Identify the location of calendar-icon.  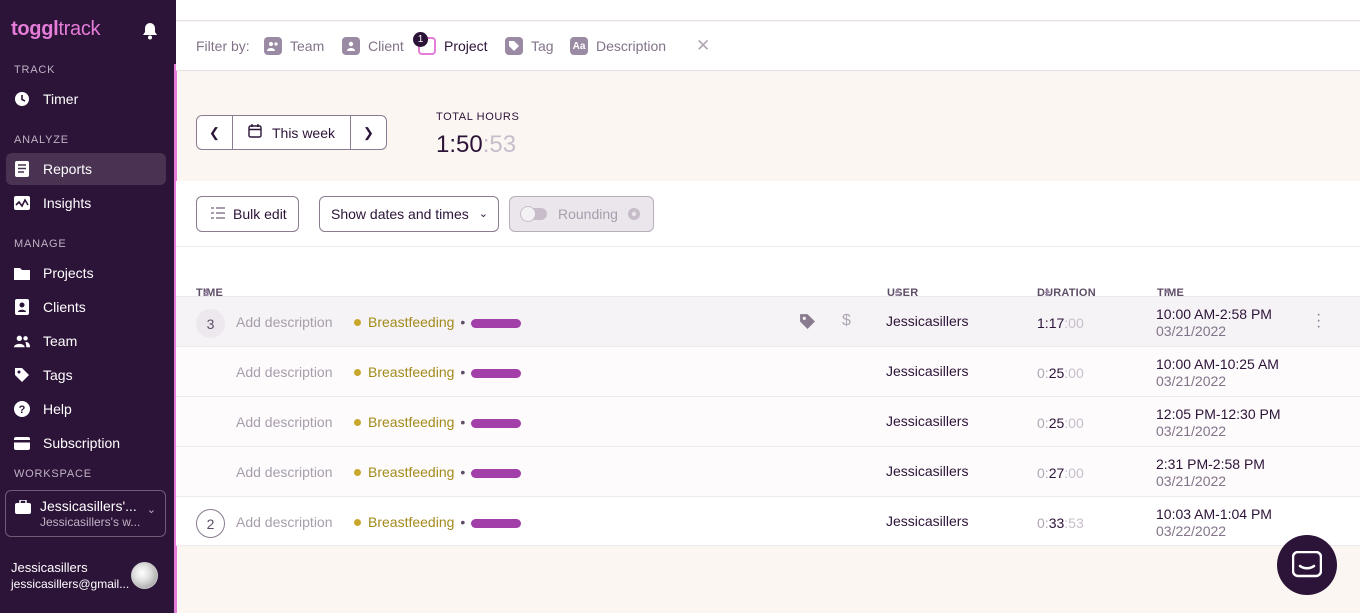
(255, 132).